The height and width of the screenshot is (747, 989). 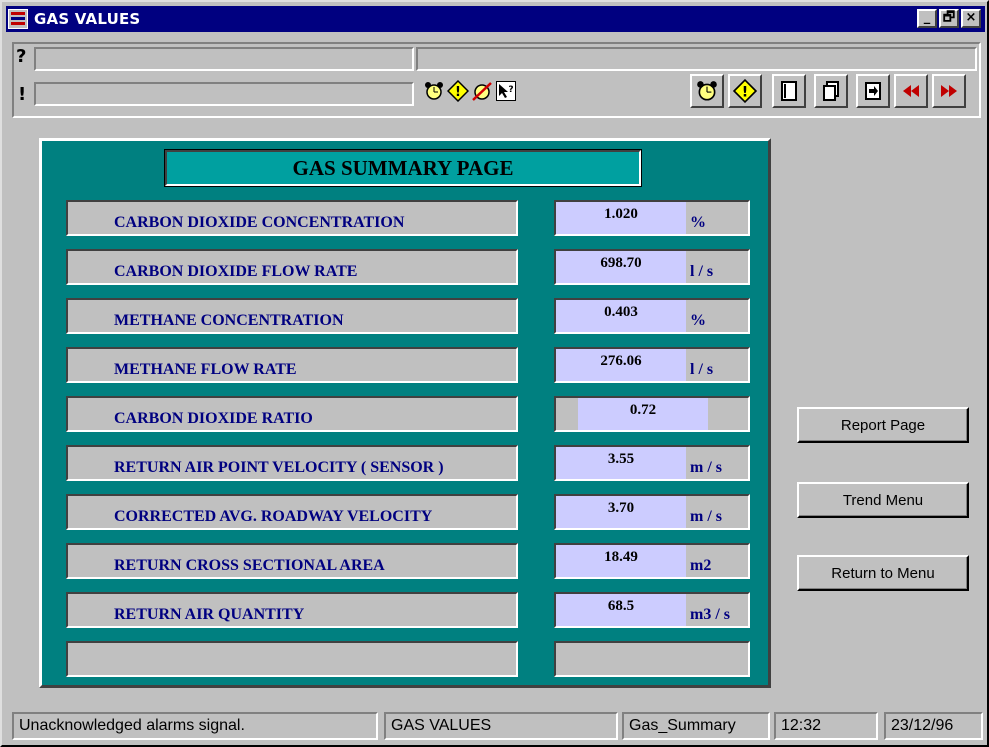 I want to click on status-screen-name: GAS VALUES, so click(x=501, y=726).